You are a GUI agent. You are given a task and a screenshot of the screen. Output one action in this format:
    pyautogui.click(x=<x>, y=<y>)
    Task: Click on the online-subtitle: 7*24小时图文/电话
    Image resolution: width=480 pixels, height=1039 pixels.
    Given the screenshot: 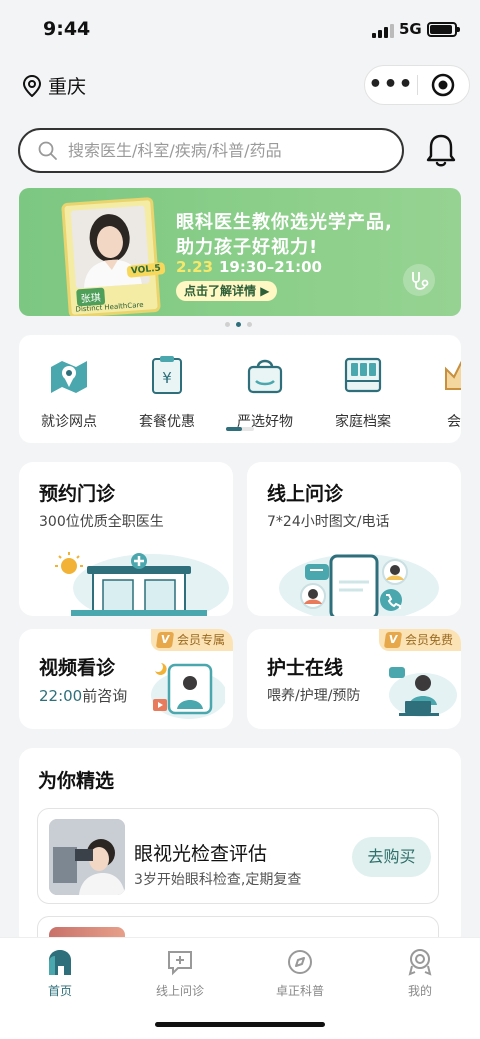 What is the action you would take?
    pyautogui.click(x=328, y=522)
    